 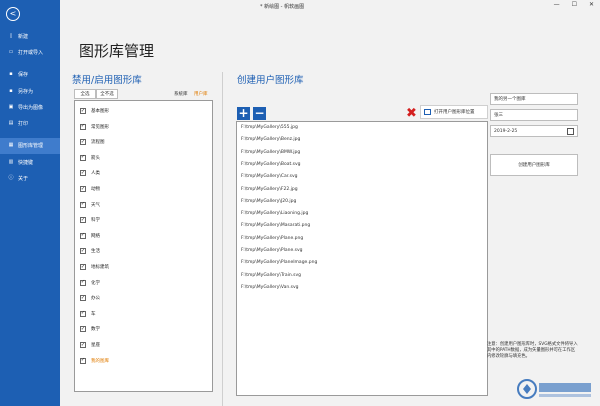 What do you see at coordinates (95, 189) in the screenshot?
I see `library-item-label: 动物` at bounding box center [95, 189].